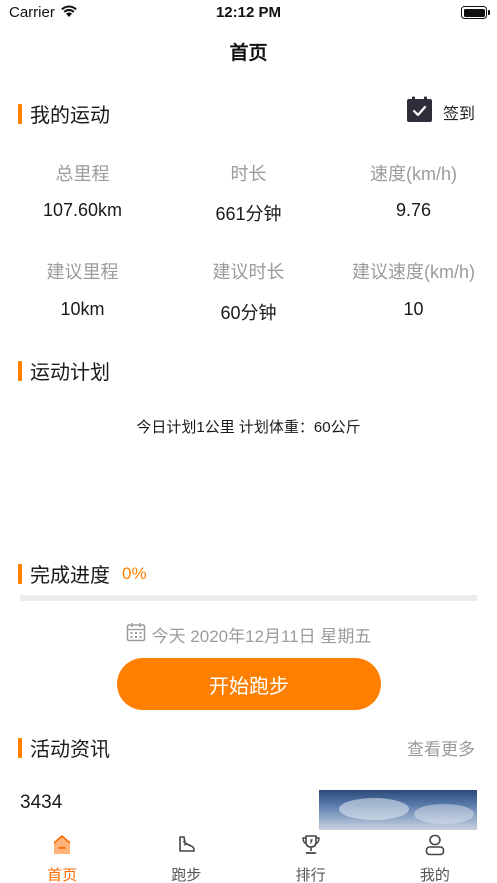  I want to click on tab-profile: 我的, so click(435, 856).